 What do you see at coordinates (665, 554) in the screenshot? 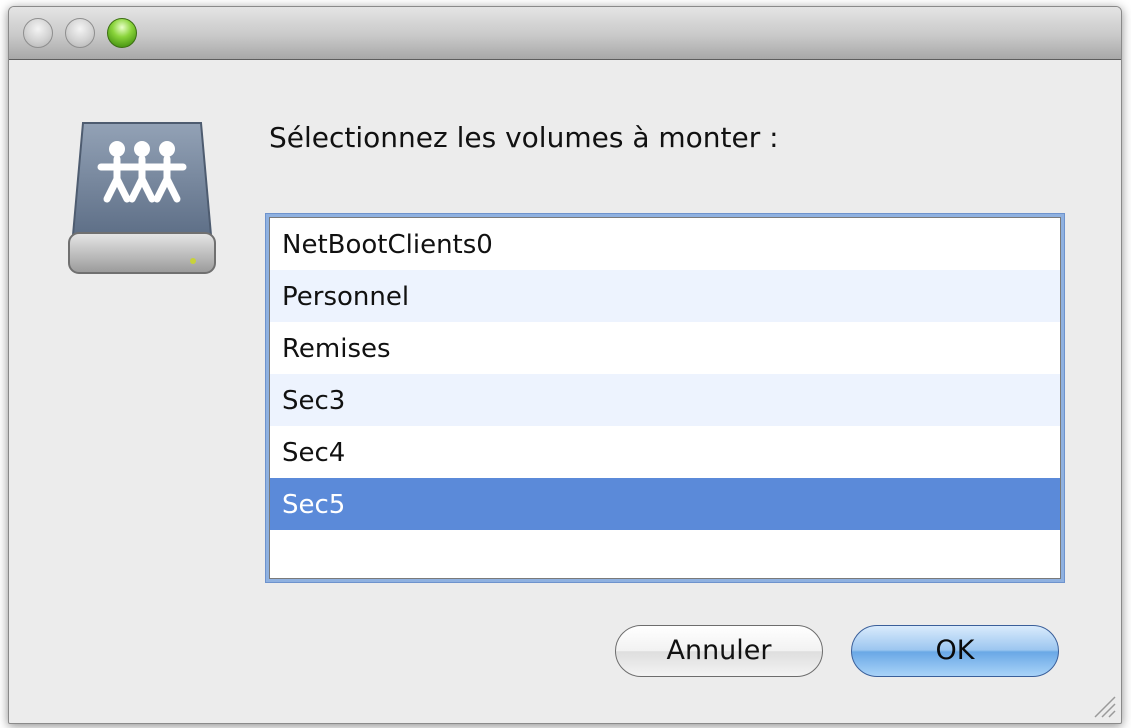
I see `volume-list-empty-row` at bounding box center [665, 554].